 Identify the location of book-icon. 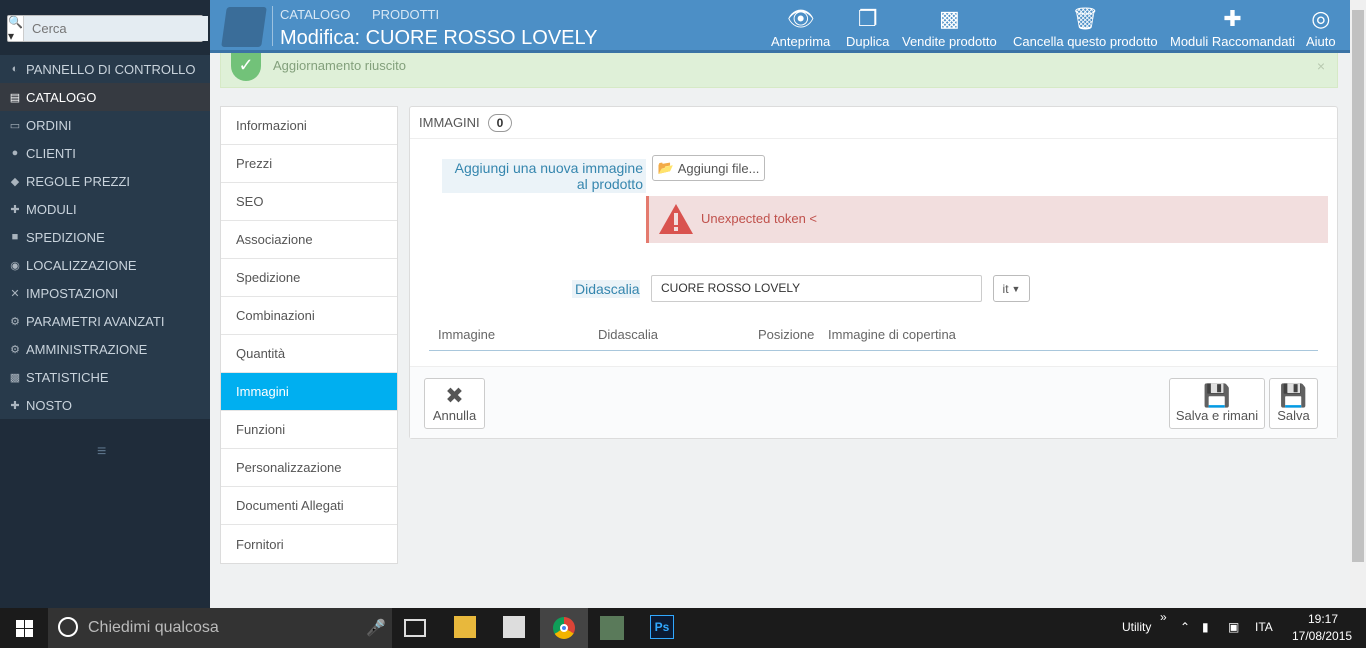
(244, 27).